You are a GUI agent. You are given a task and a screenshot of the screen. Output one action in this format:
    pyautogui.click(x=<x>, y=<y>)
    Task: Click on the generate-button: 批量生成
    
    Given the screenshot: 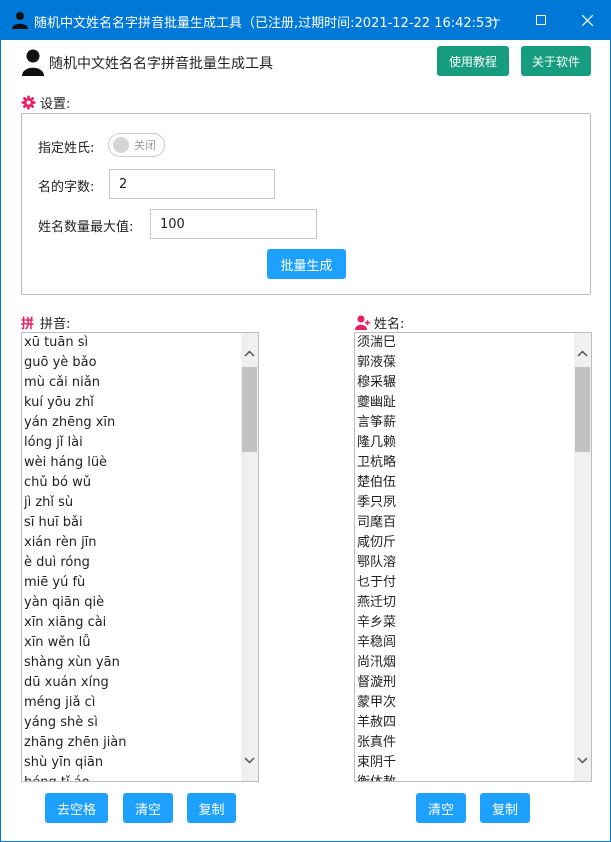 What is the action you would take?
    pyautogui.click(x=306, y=264)
    